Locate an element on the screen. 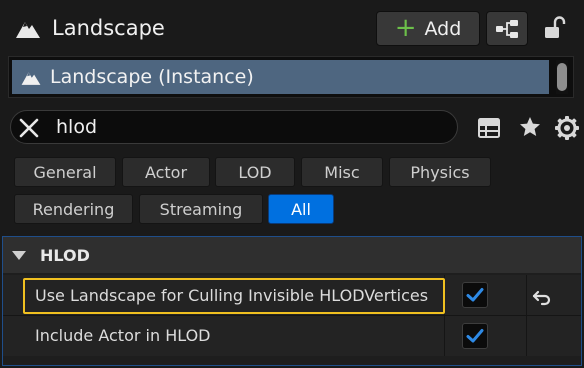 The width and height of the screenshot is (584, 368). plus-icon: + is located at coordinates (405, 27).